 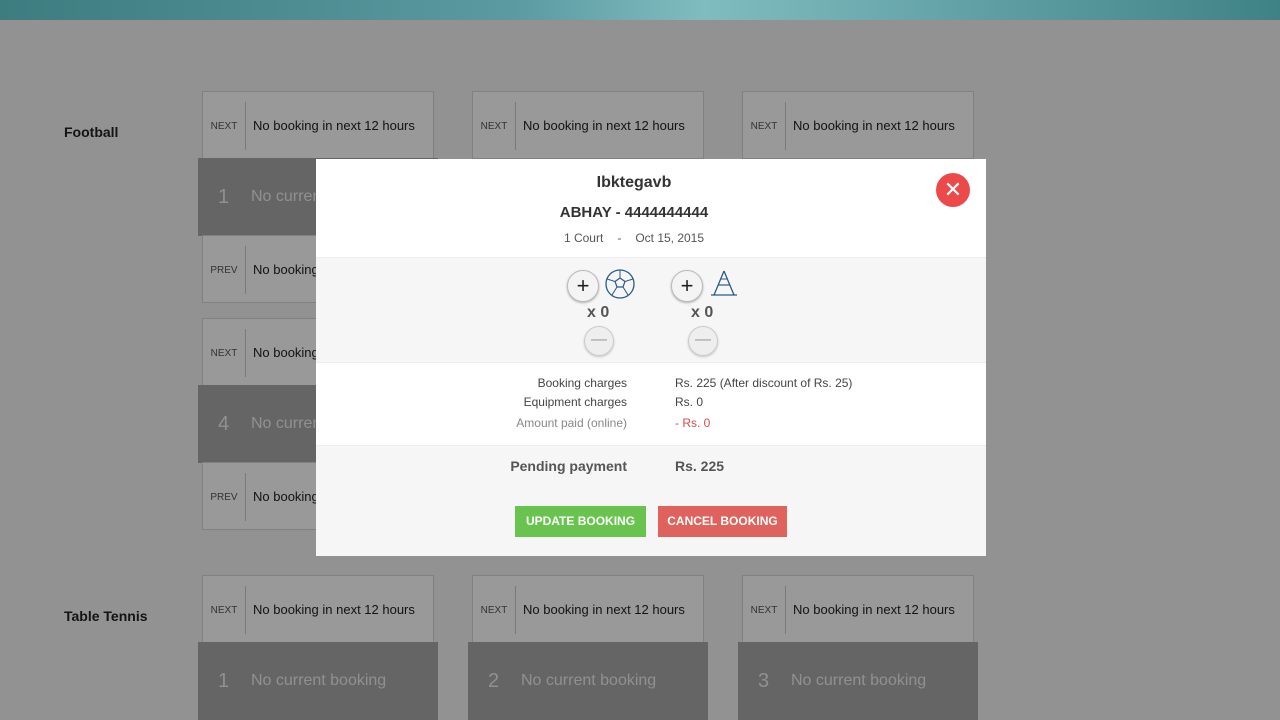 What do you see at coordinates (583, 238) in the screenshot?
I see `court-count: 1 Court` at bounding box center [583, 238].